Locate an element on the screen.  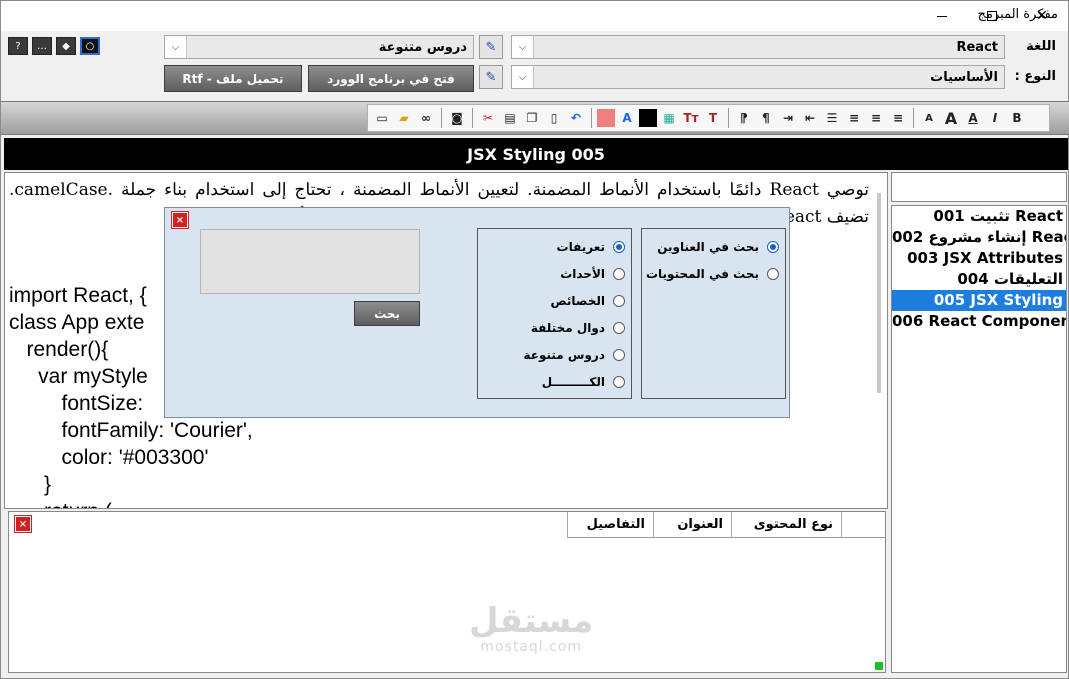
maximize-button is located at coordinates (992, 16).